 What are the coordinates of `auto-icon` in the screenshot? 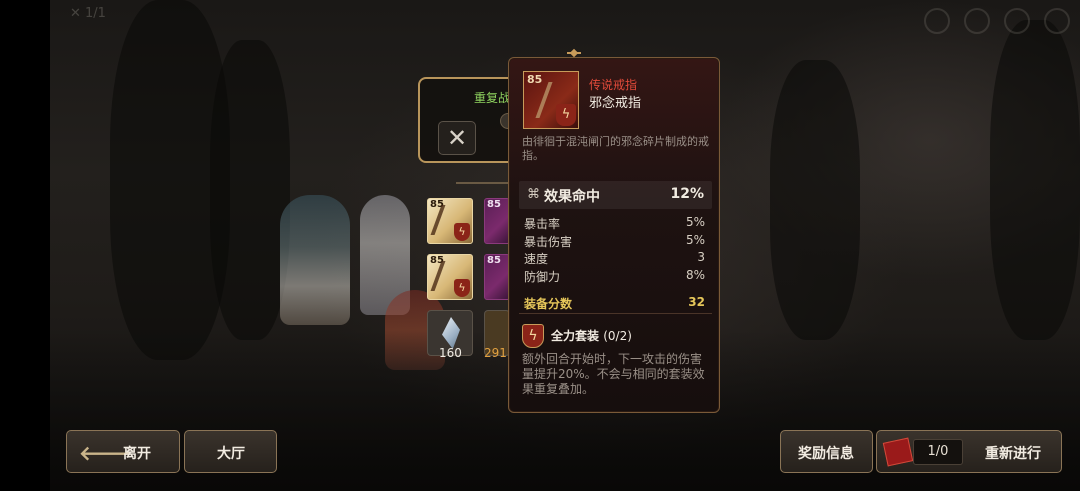 It's located at (1017, 21).